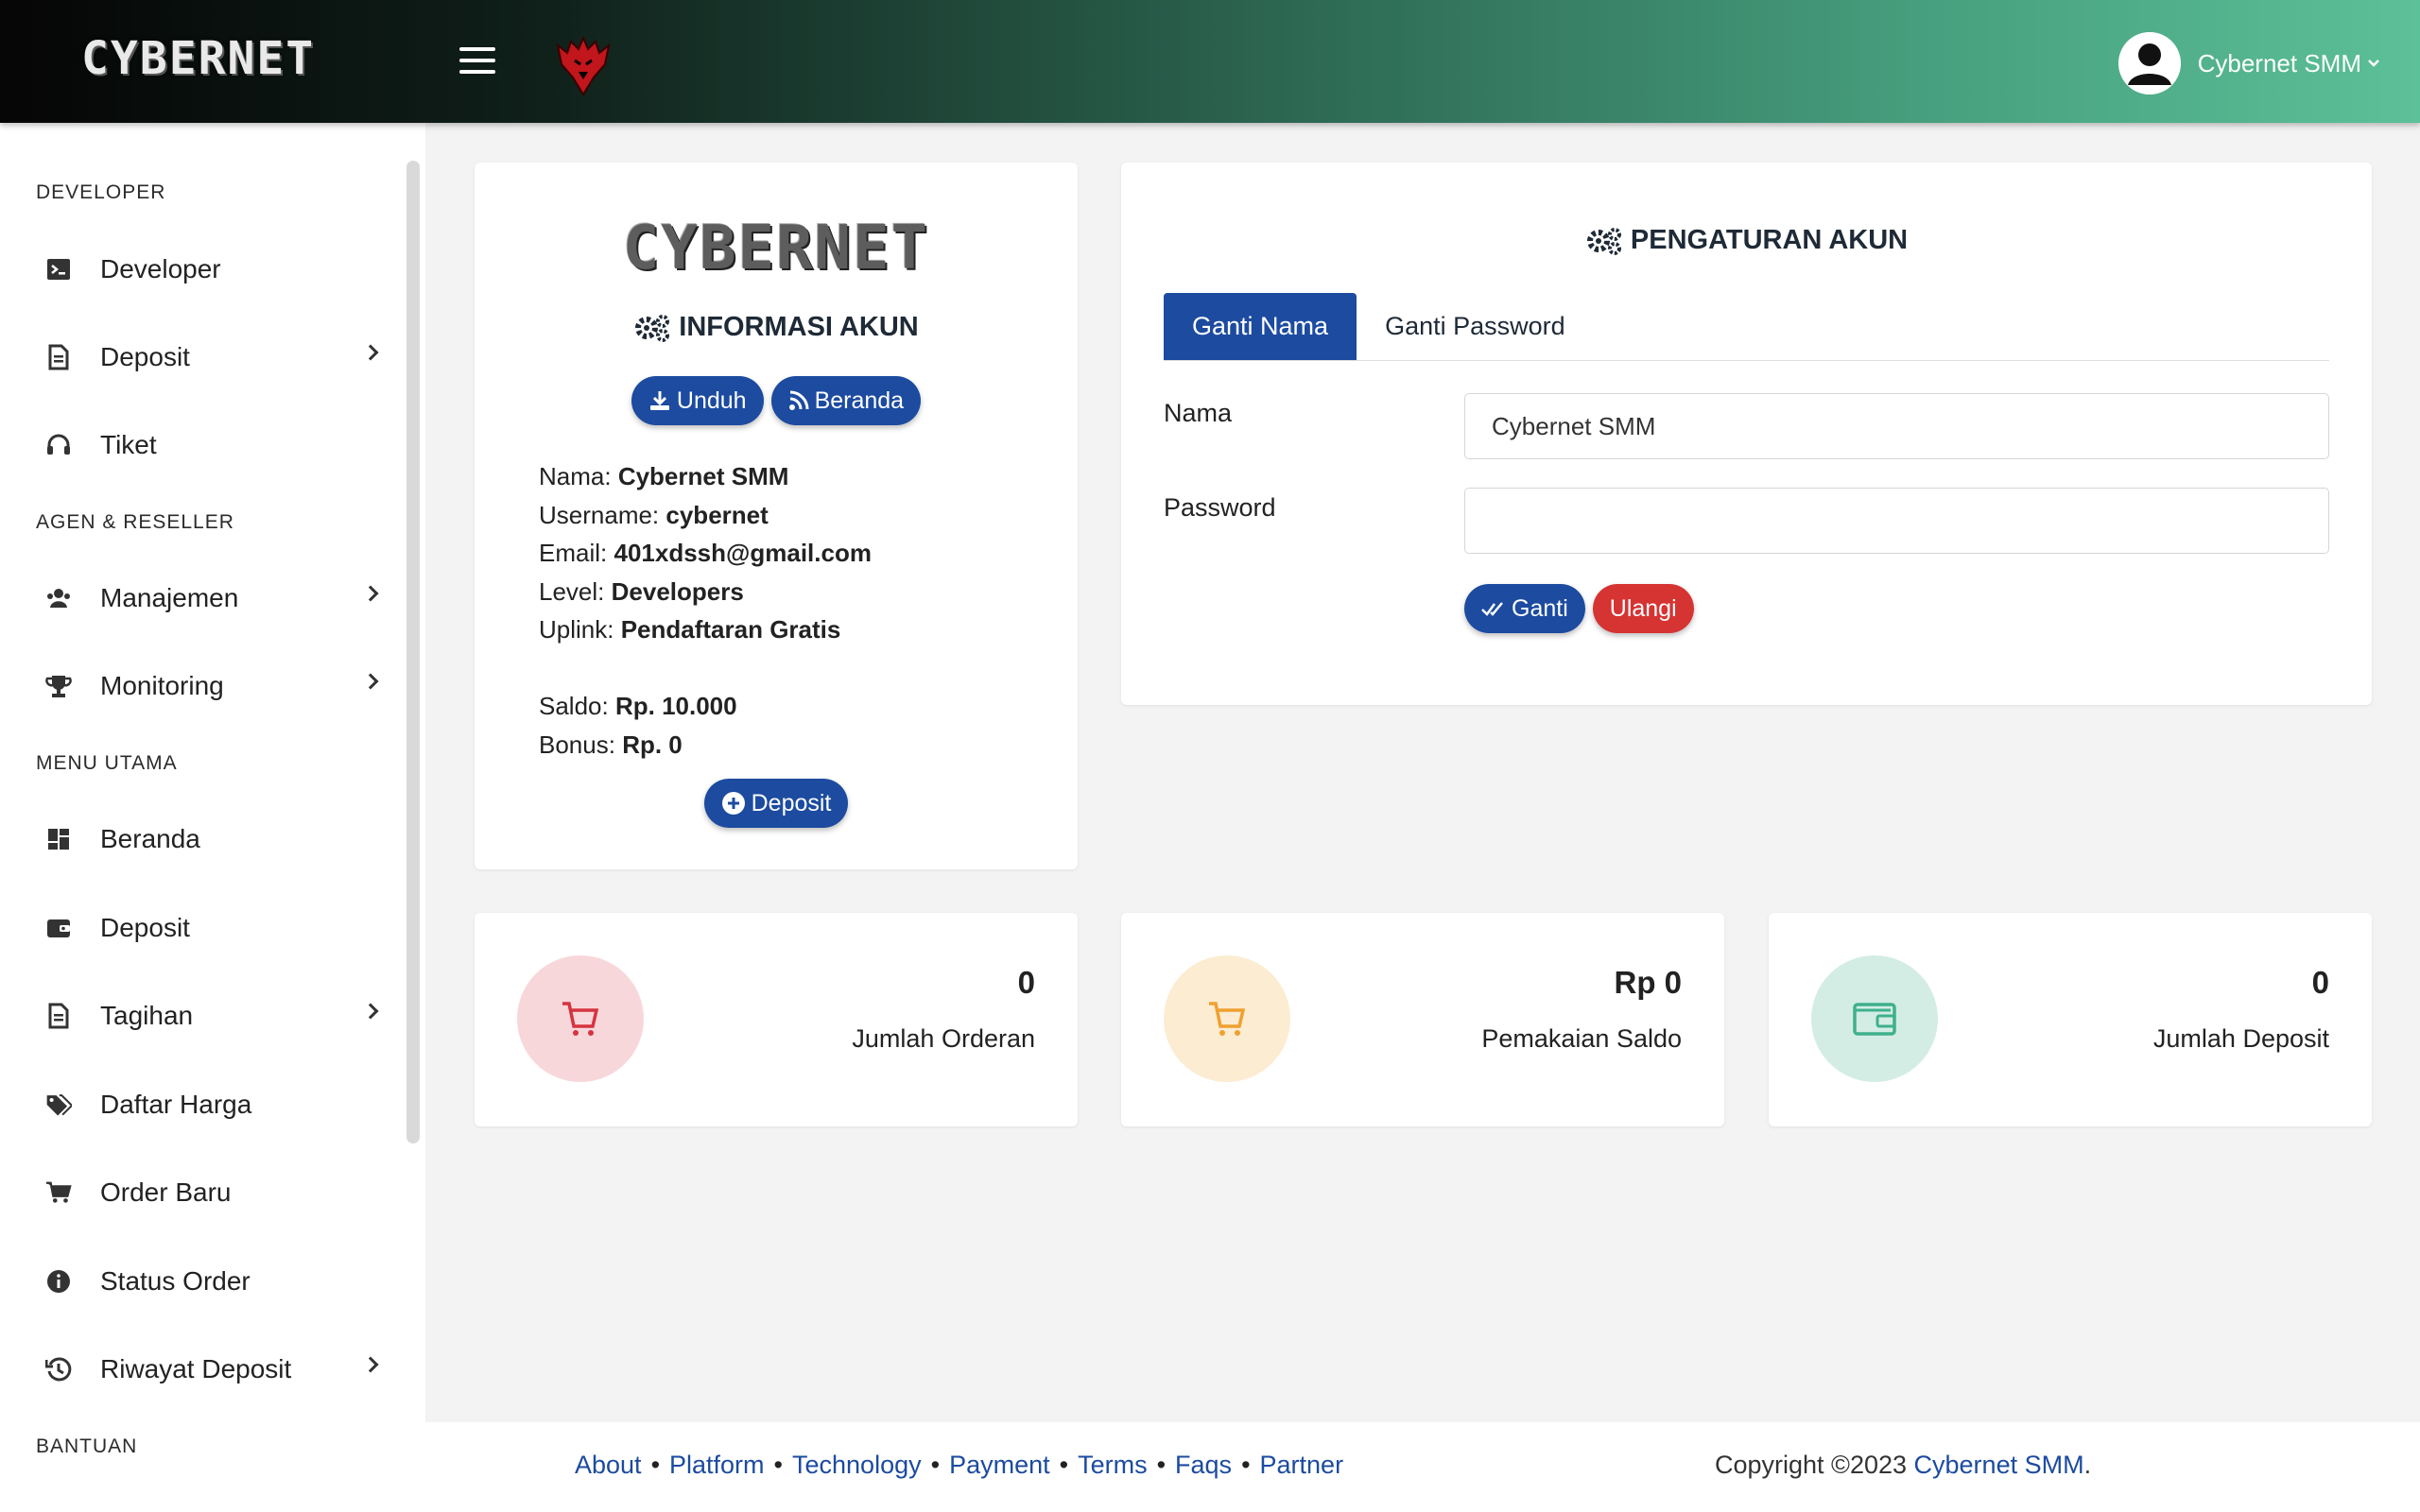 The image size is (2420, 1512). I want to click on detail-uplink: Uplink: Pendaftaran Gratis, so click(690, 629).